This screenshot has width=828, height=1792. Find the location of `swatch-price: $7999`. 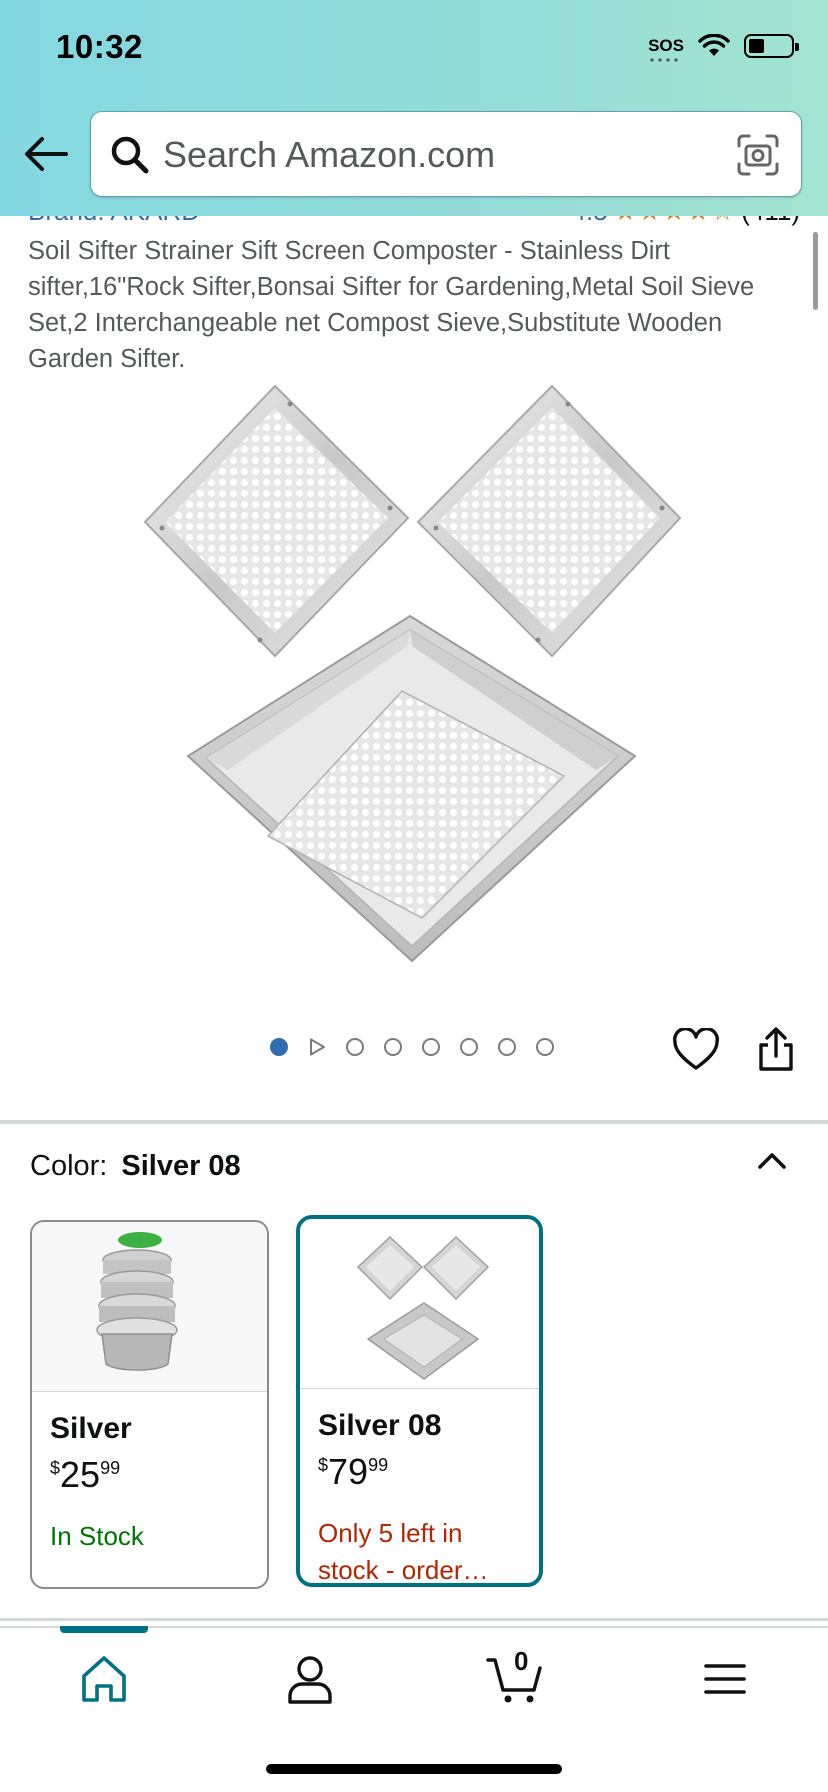

swatch-price: $7999 is located at coordinates (353, 1472).